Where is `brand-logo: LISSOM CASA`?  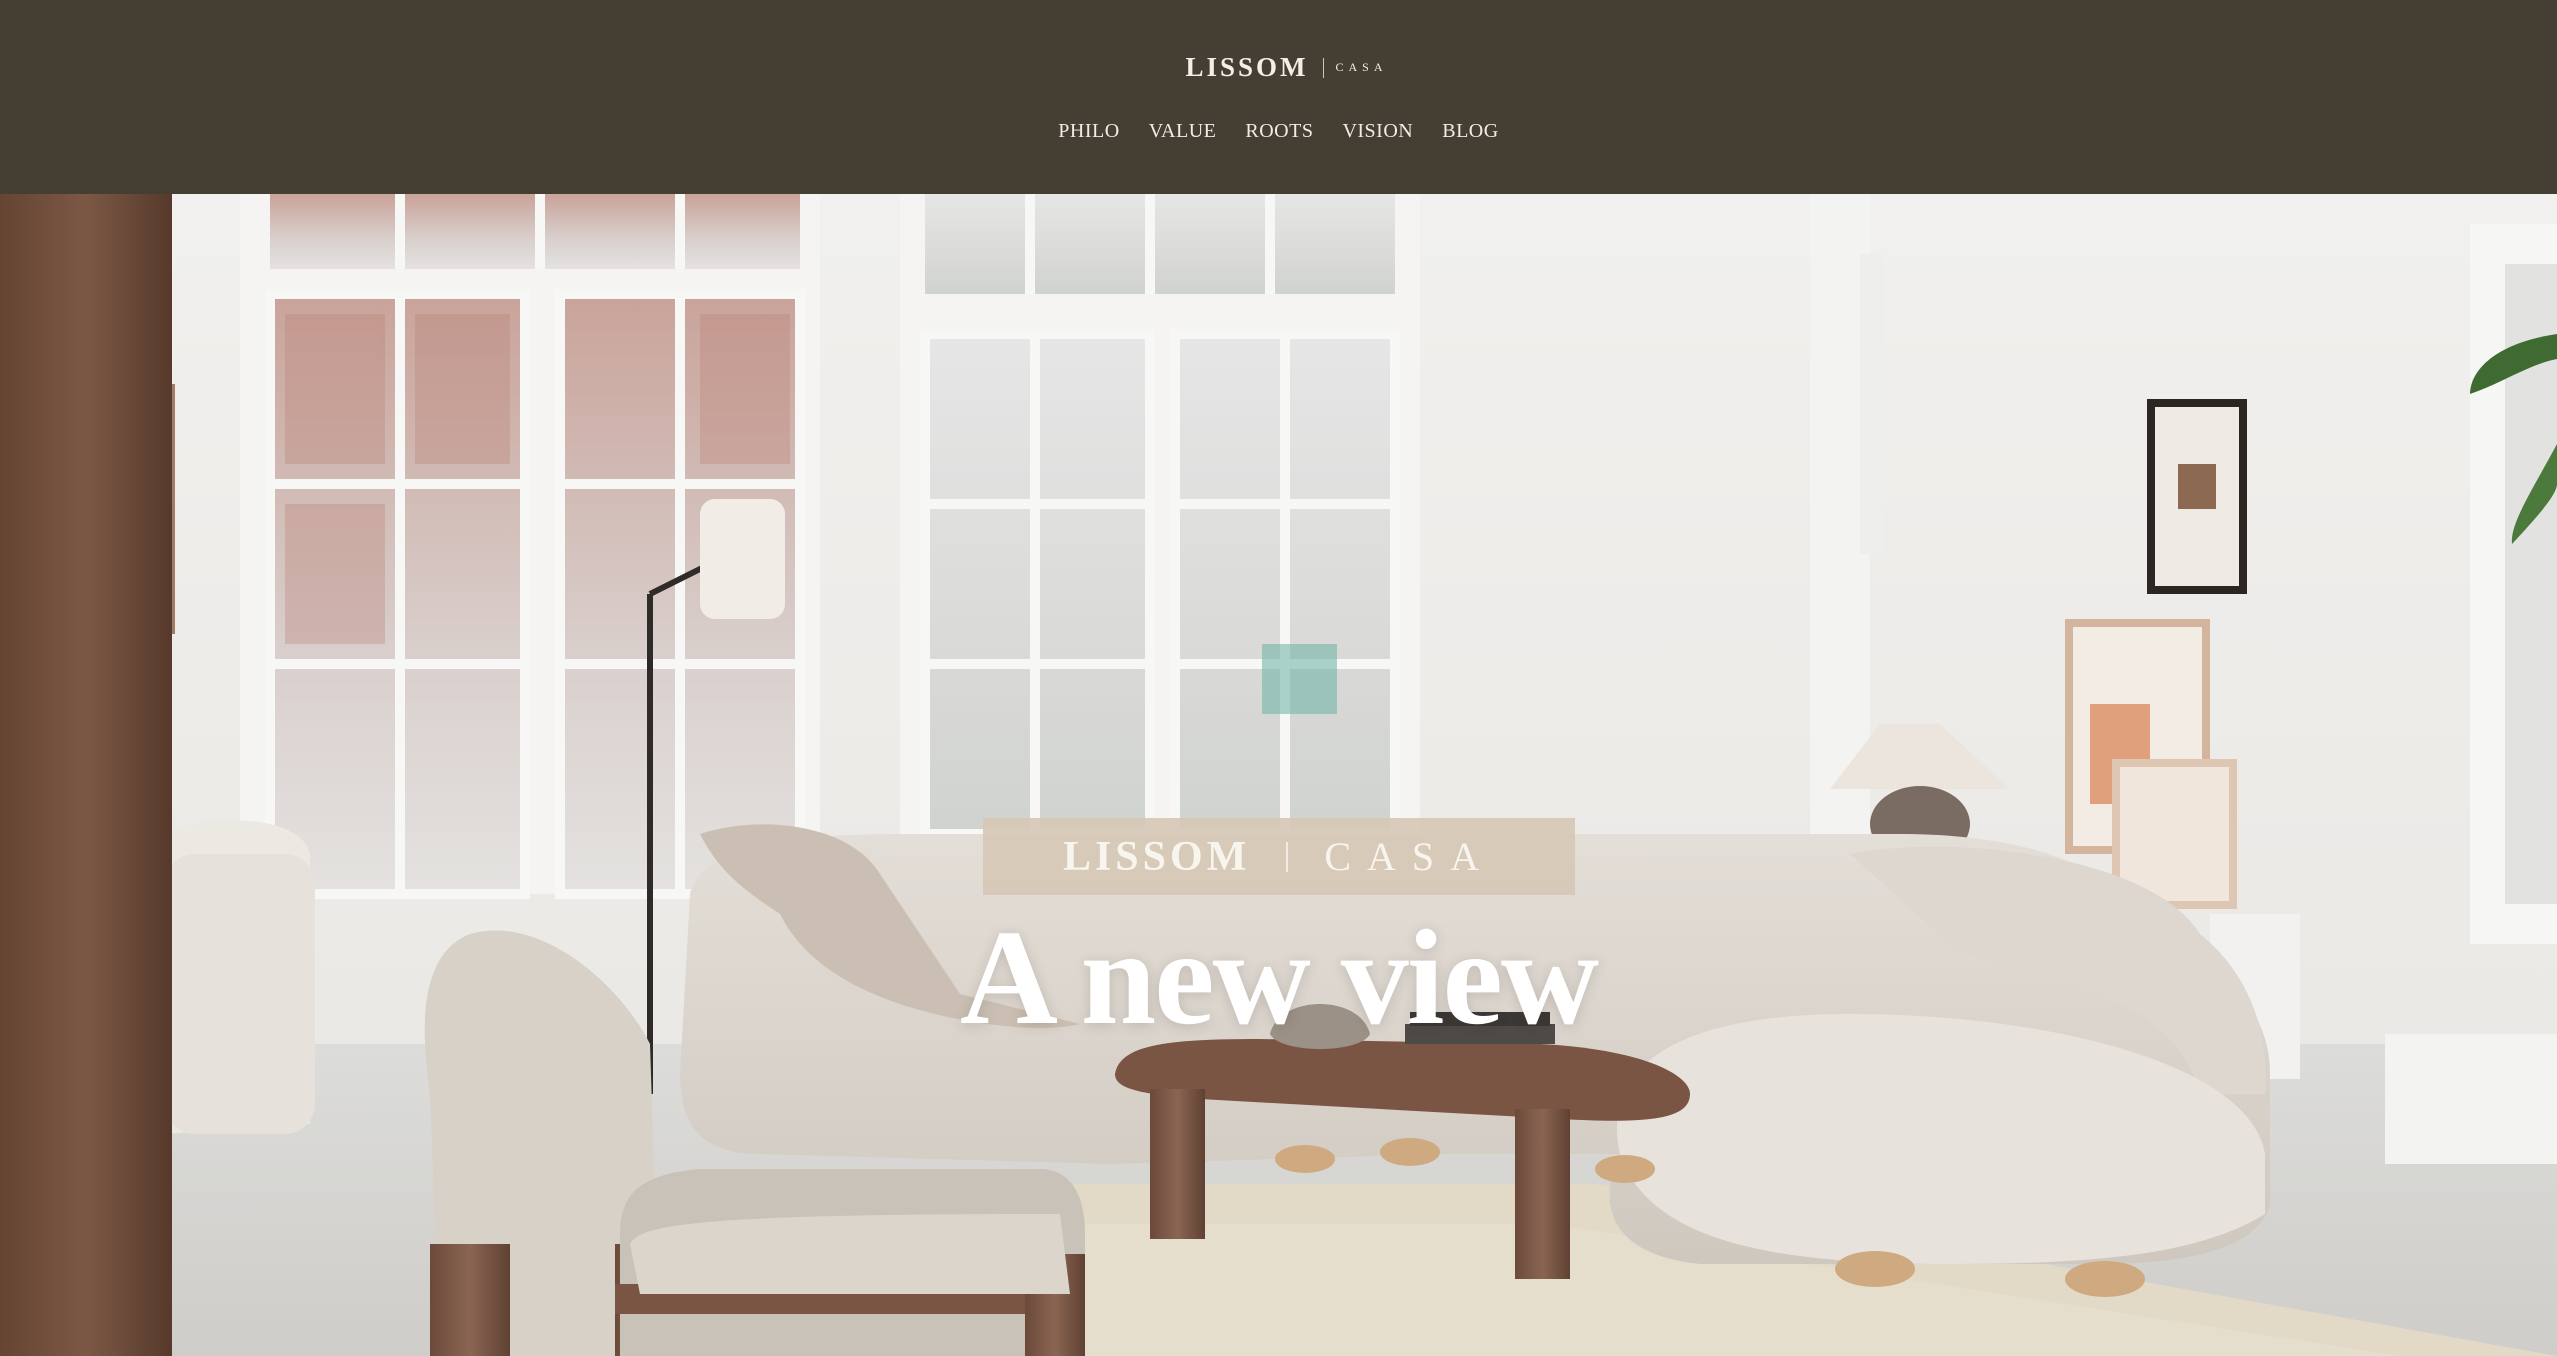 brand-logo: LISSOM CASA is located at coordinates (1278, 67).